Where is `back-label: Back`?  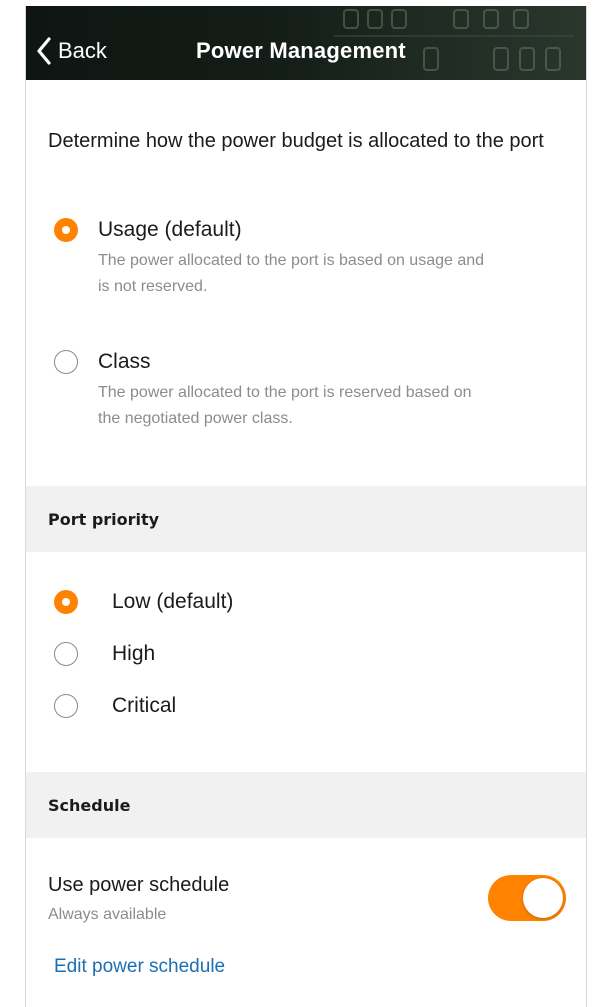
back-label: Back is located at coordinates (82, 50).